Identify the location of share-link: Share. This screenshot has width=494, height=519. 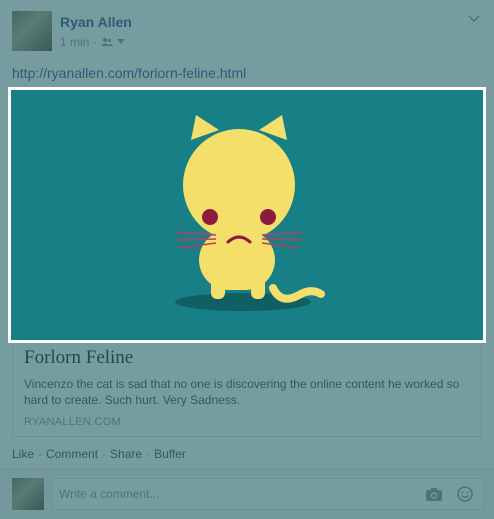
(126, 454).